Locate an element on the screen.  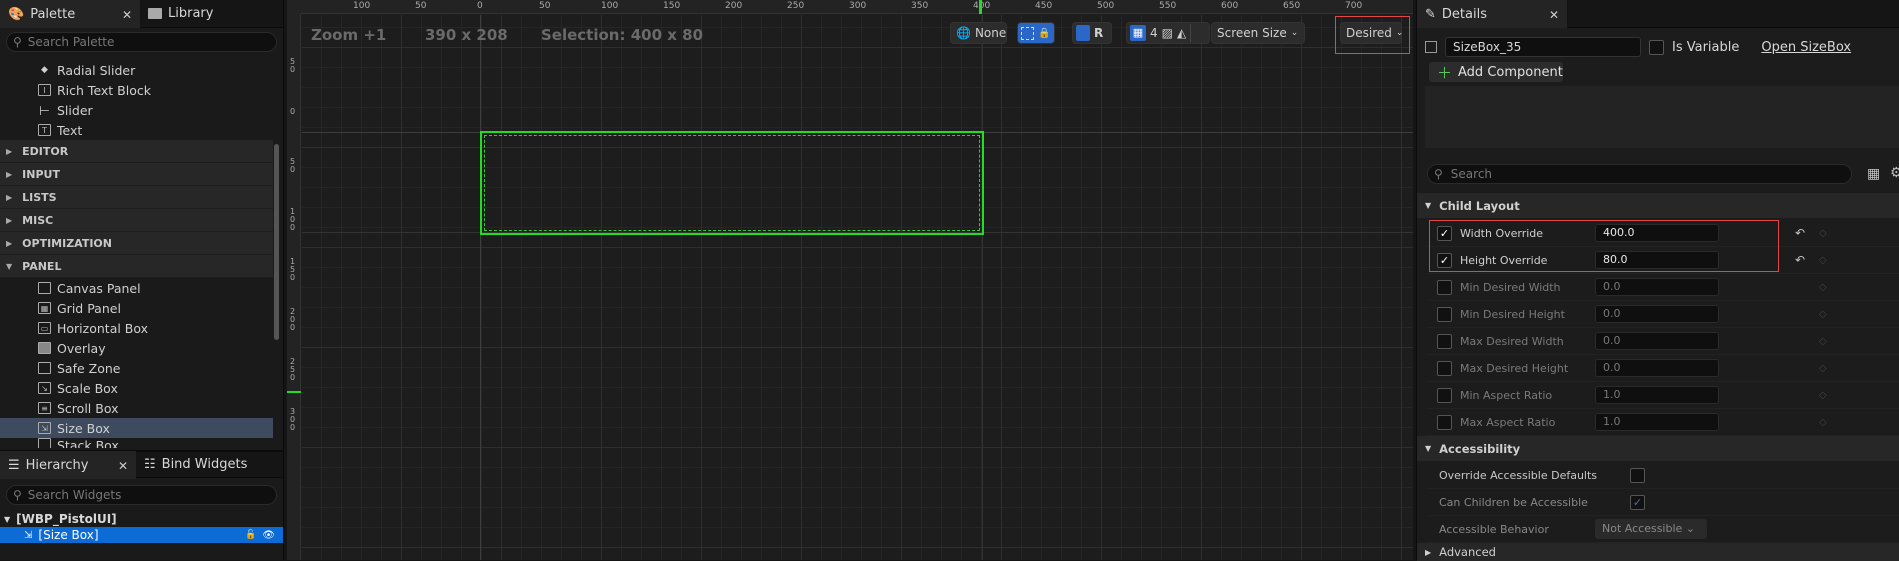
lock-icon: 🔓 is located at coordinates (250, 535).